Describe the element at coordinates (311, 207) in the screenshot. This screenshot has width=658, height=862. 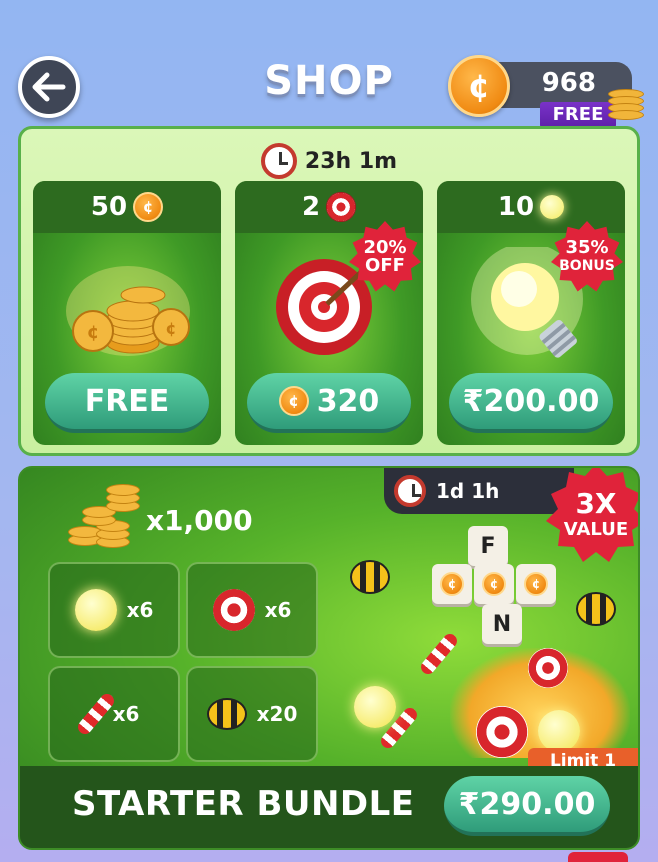
I see `offer-quantity: 2` at that location.